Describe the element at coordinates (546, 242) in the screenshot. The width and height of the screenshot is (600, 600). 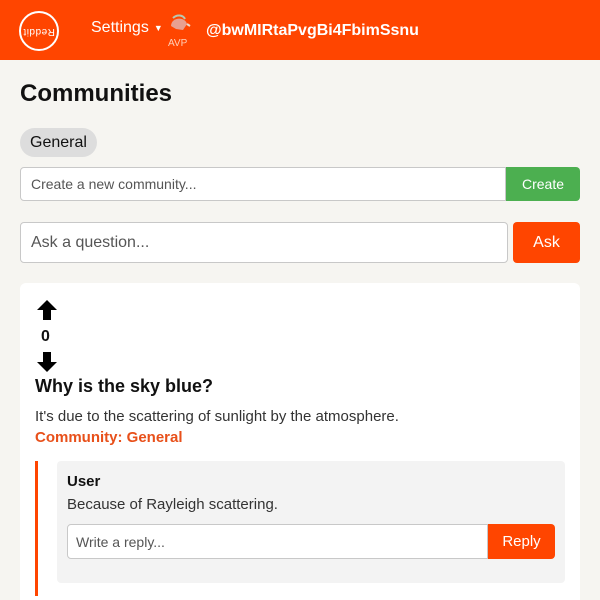
I see `ask-button: Ask` at that location.